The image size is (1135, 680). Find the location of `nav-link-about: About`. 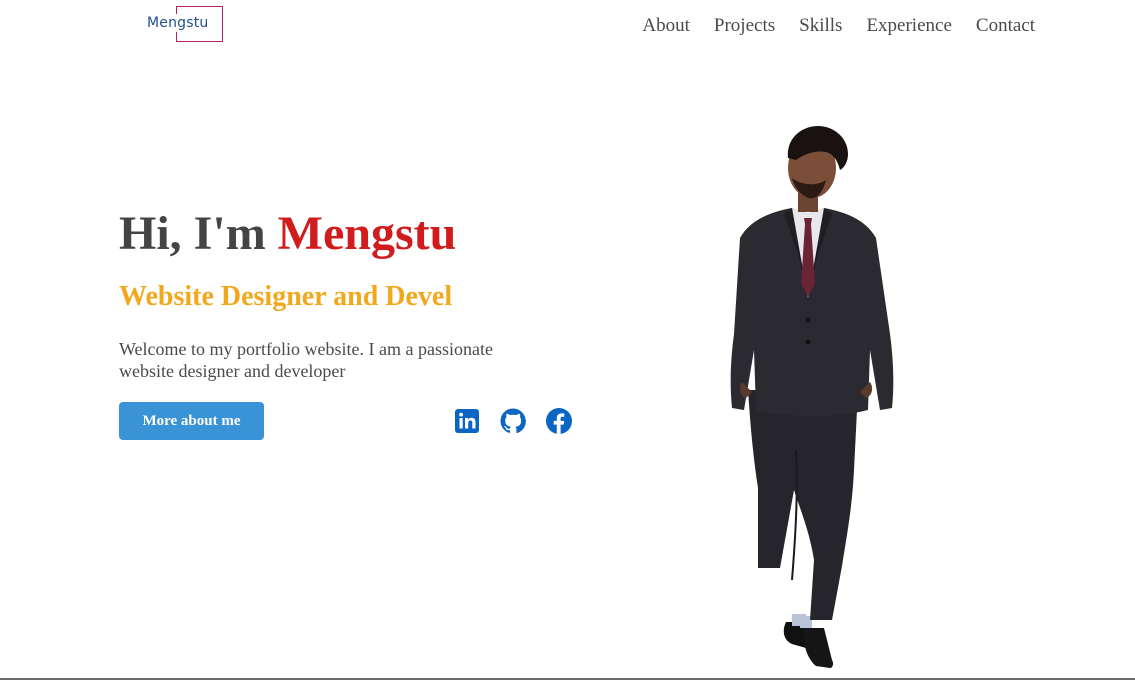

nav-link-about: About is located at coordinates (666, 26).